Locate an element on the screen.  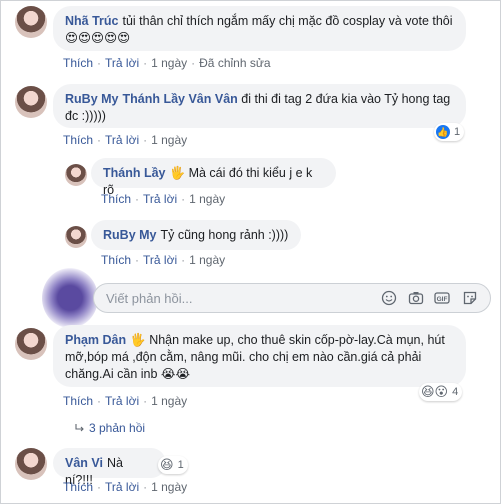
reply-input is located at coordinates (236, 298).